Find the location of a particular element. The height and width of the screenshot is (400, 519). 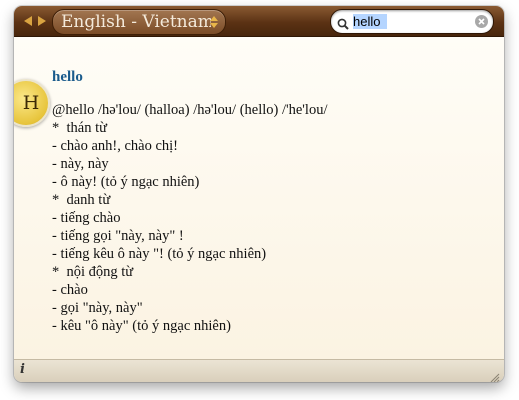

info-icon: i is located at coordinates (22, 369).